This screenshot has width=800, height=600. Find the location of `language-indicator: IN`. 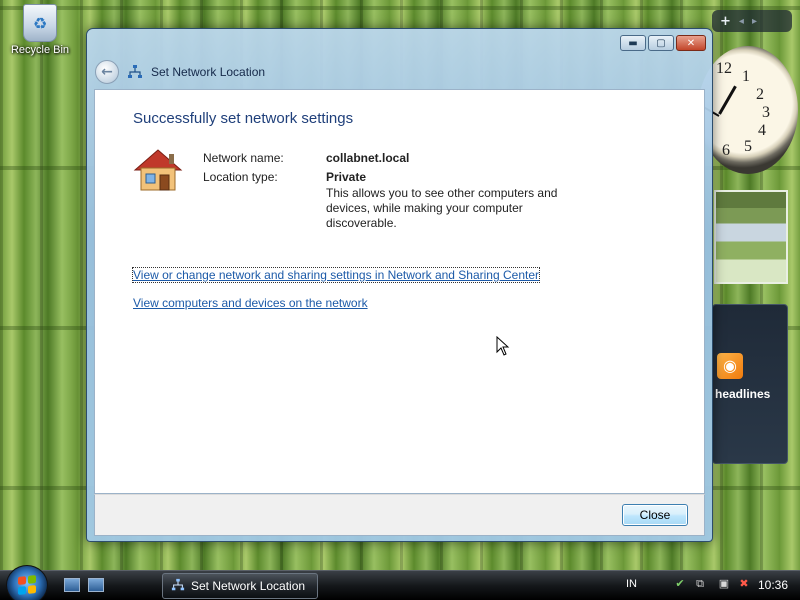

language-indicator: IN is located at coordinates (631, 584).